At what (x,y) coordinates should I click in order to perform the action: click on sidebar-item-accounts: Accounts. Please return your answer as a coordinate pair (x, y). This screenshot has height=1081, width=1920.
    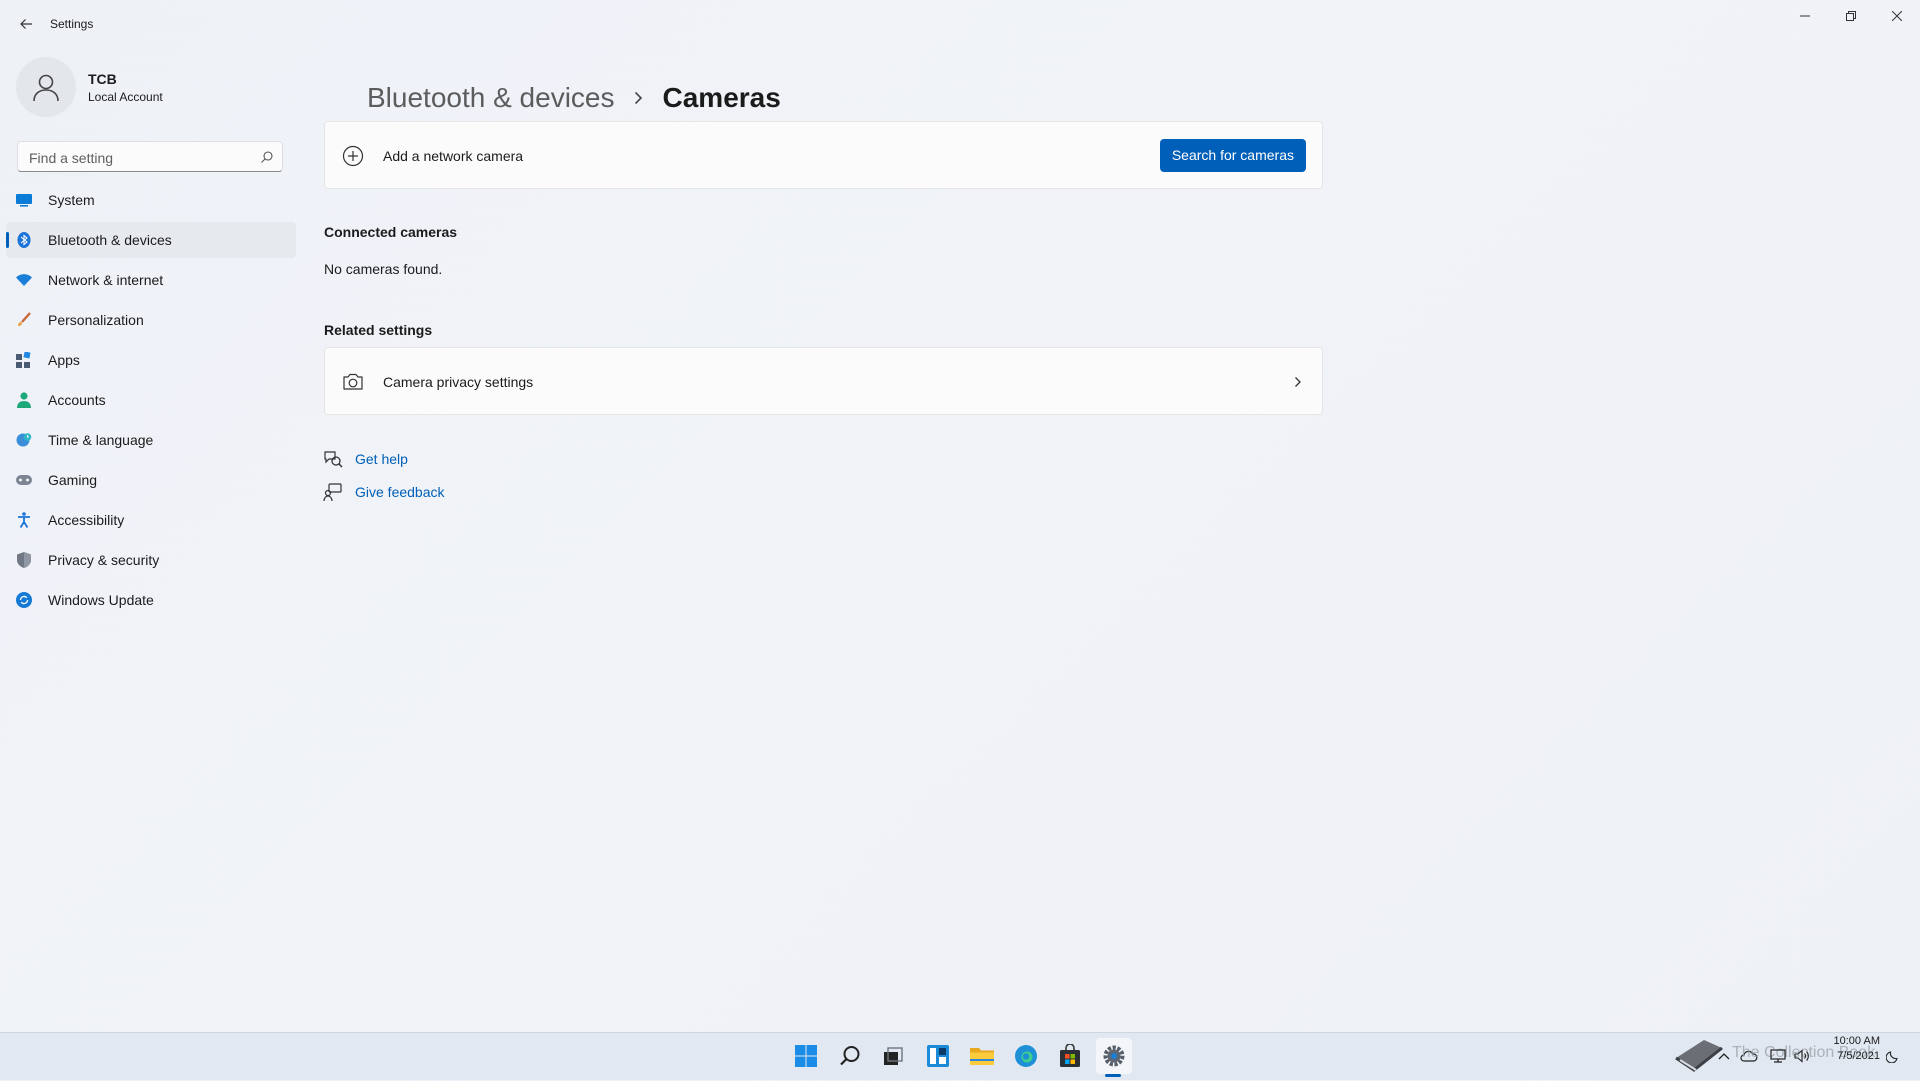
    Looking at the image, I should click on (151, 400).